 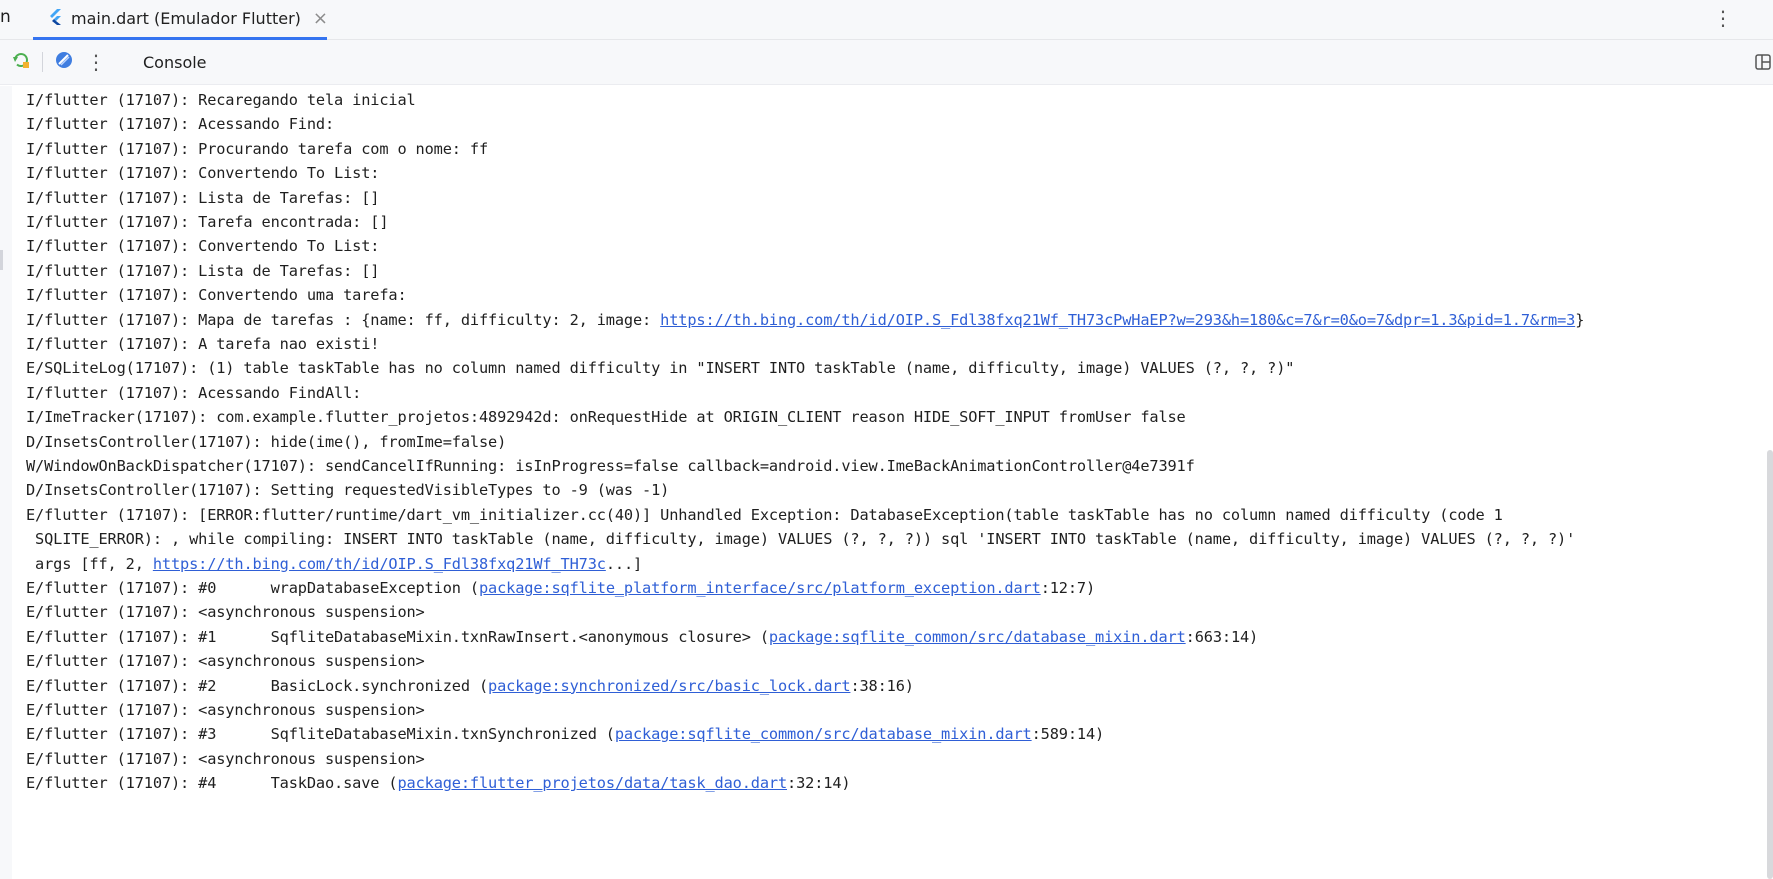 What do you see at coordinates (1580, 319) in the screenshot?
I see `log-text-suffix: }` at bounding box center [1580, 319].